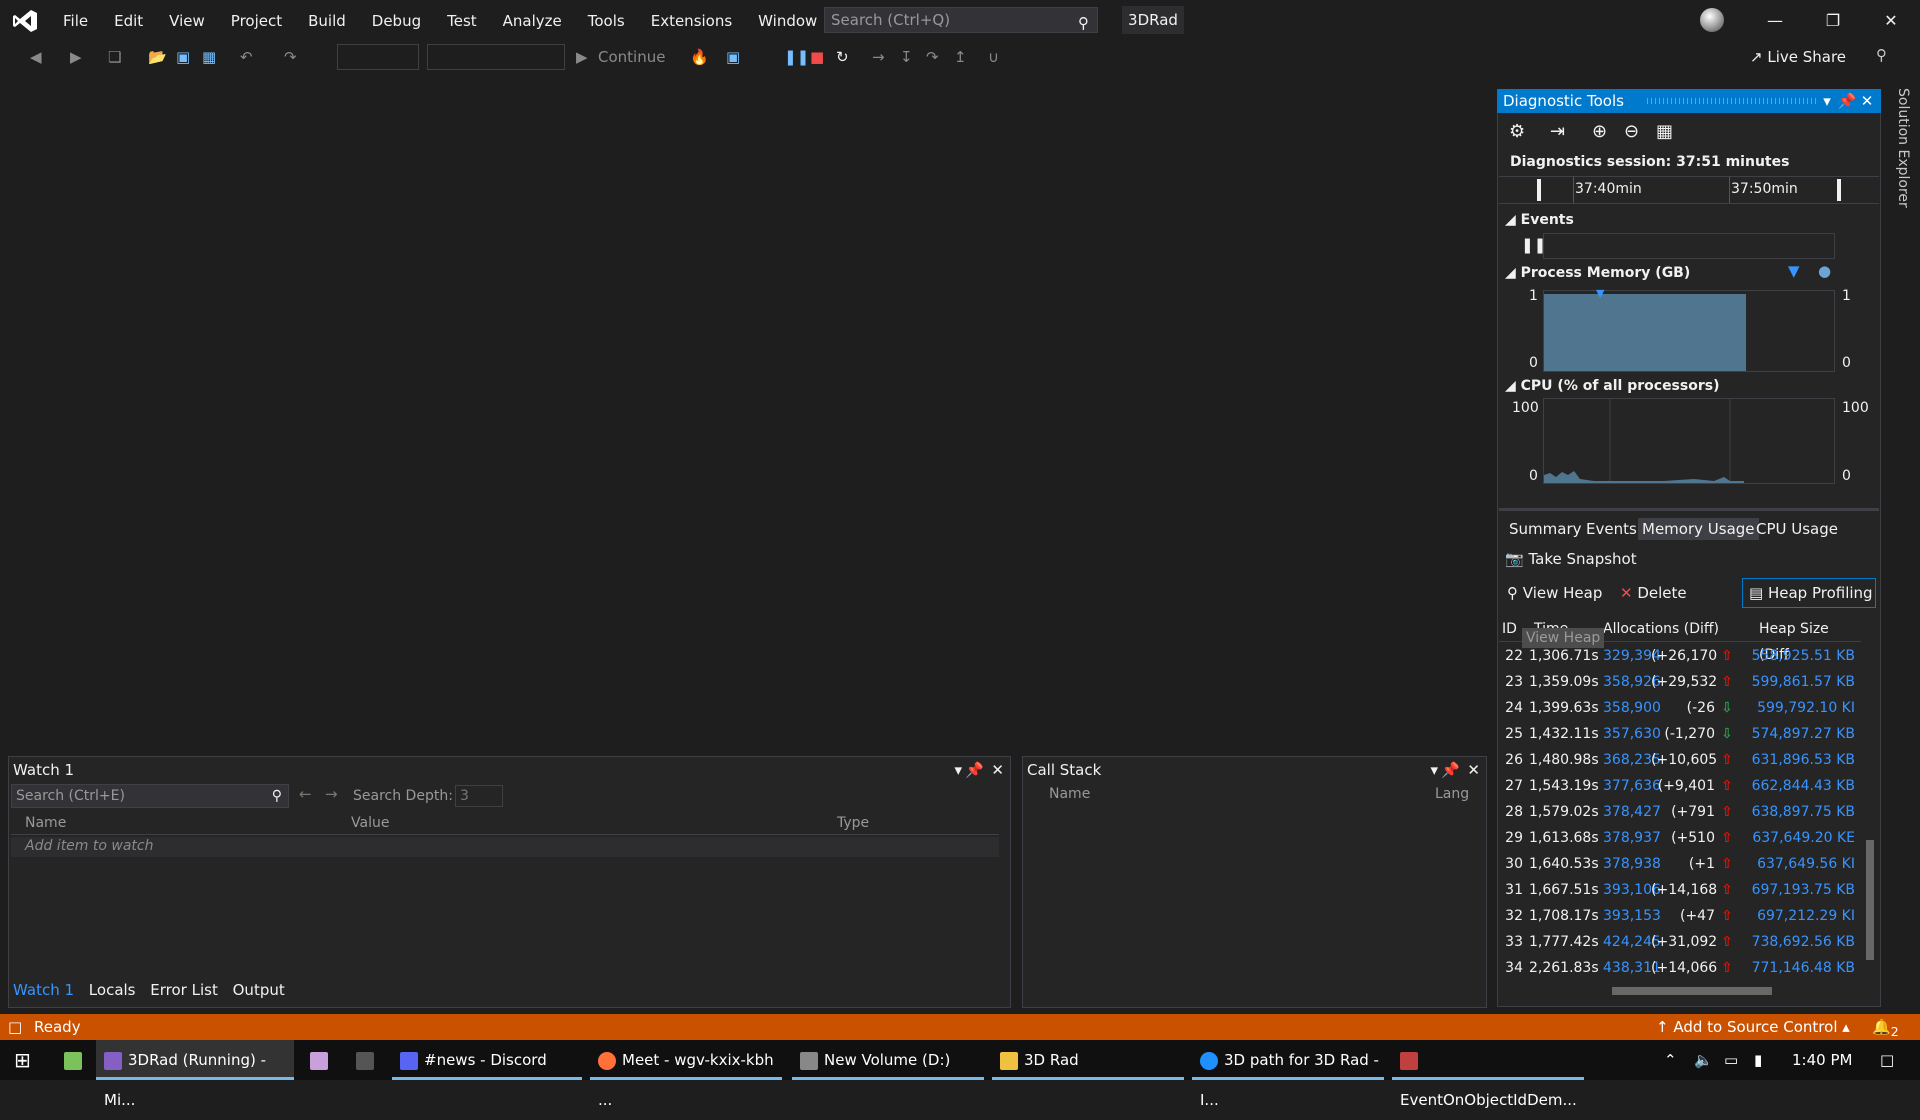 The image size is (1920, 1120). Describe the element at coordinates (1678, 838) in the screenshot. I see `snapshot-row: 29 1,613.68s 378,937 (+510 ⇧ 637,649.20 KE` at that location.